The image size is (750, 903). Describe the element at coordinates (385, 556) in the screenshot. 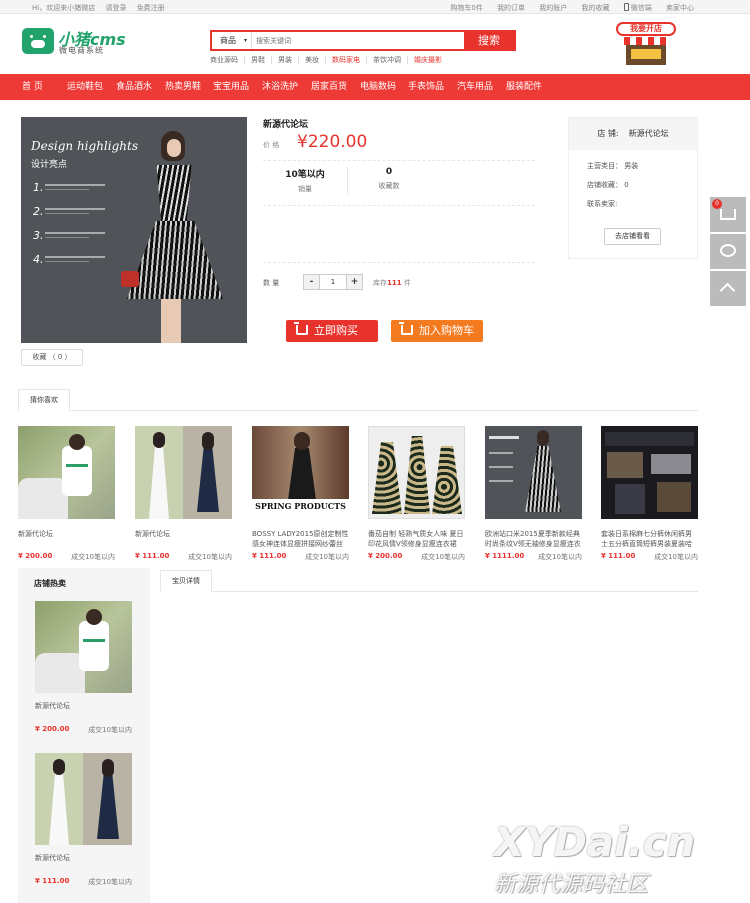

I see `product-price: ¥ 200.00` at that location.